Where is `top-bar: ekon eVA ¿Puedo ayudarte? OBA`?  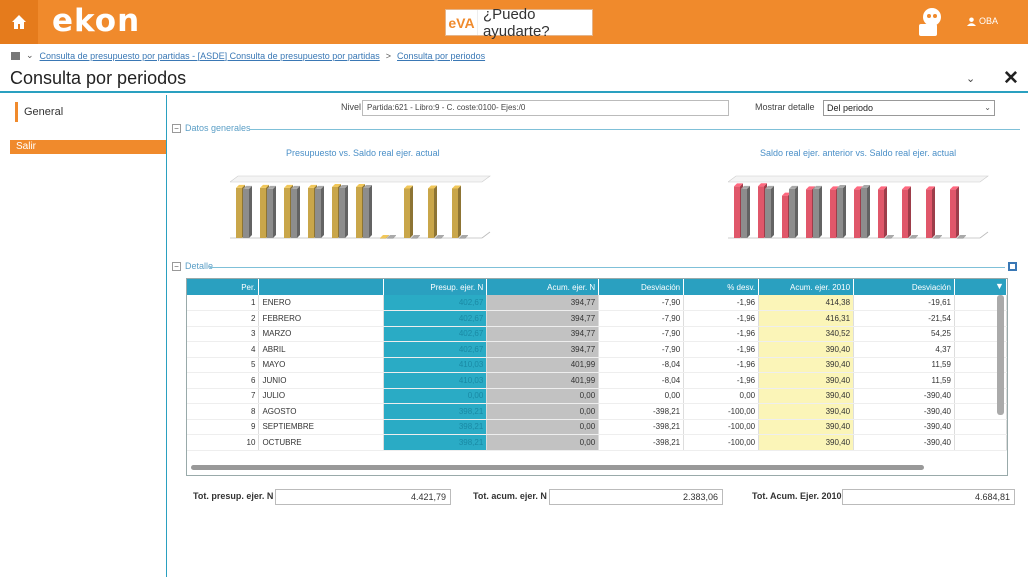
top-bar: ekon eVA ¿Puedo ayudarte? OBA is located at coordinates (514, 22).